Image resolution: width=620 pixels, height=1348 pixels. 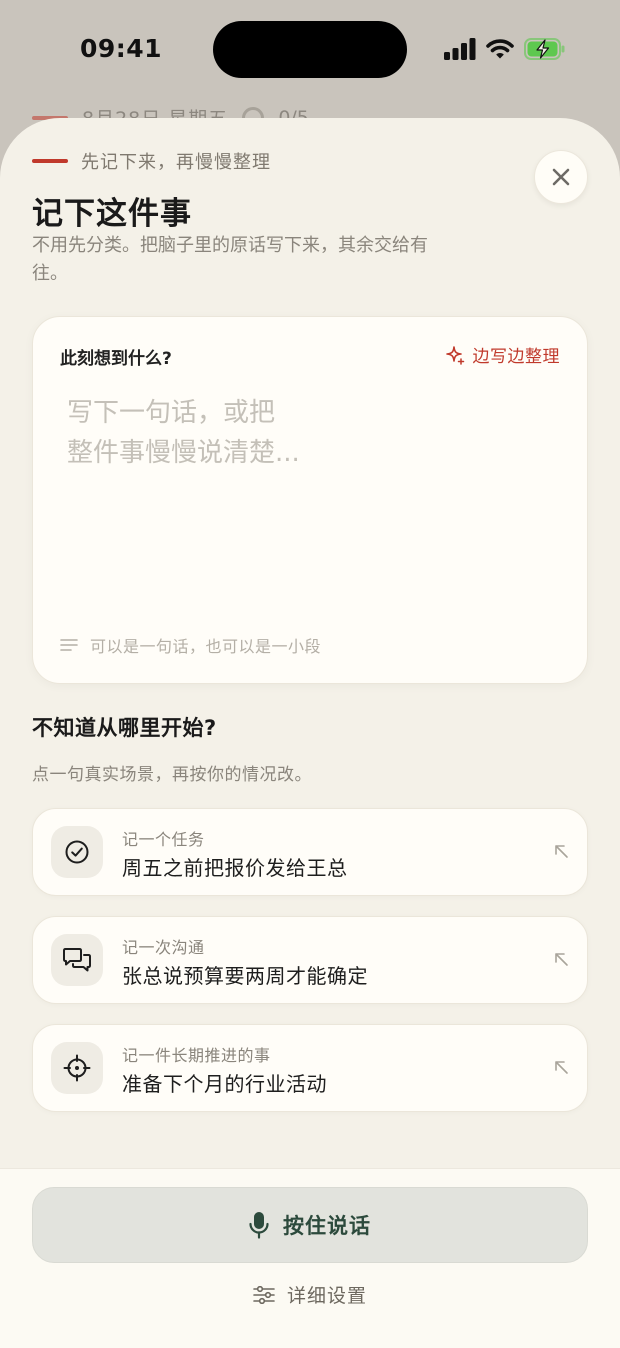 I want to click on close-icon, so click(x=561, y=177).